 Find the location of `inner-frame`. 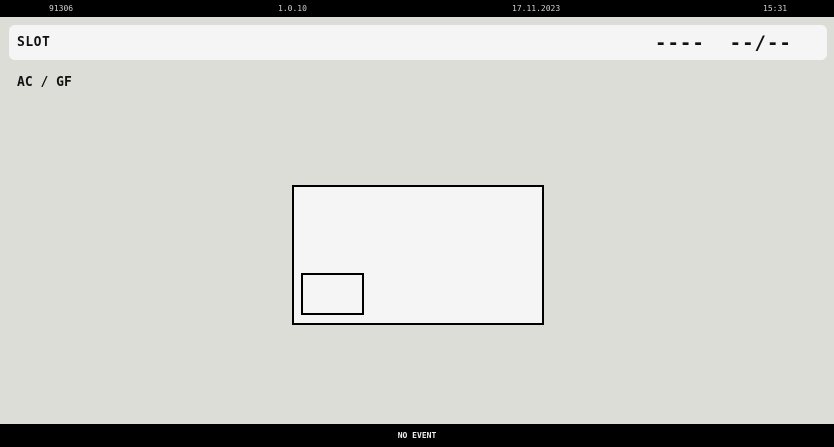

inner-frame is located at coordinates (332, 294).